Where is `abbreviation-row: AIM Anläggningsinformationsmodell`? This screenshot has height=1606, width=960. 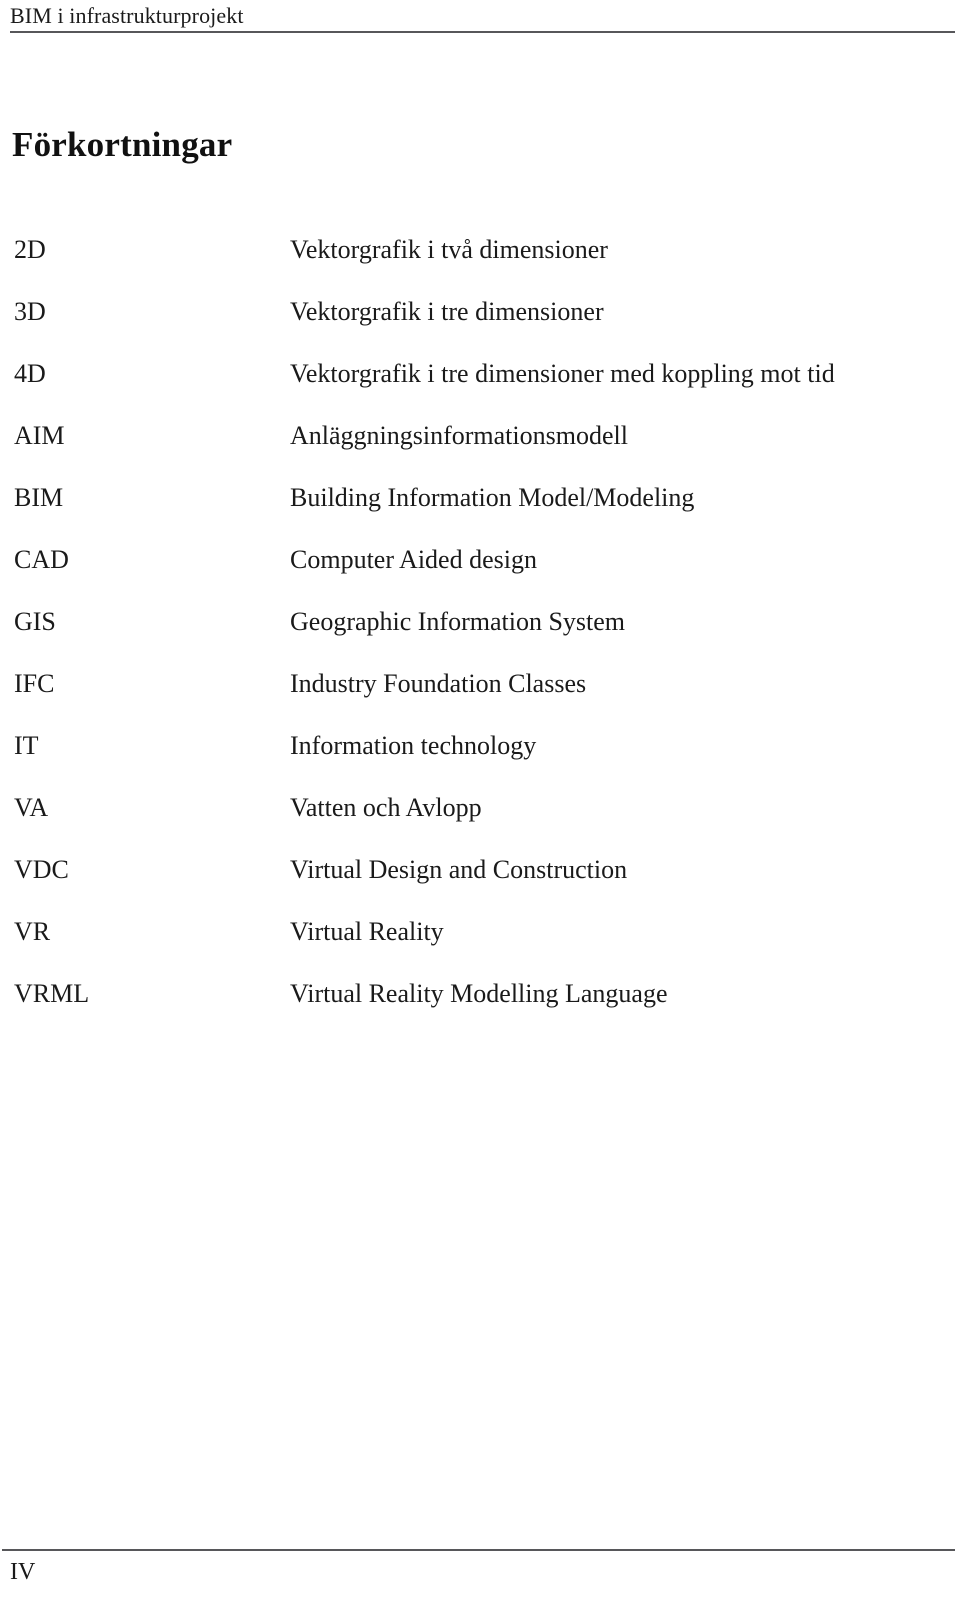
abbreviation-row: AIM Anläggningsinformationsmodell is located at coordinates (480, 450).